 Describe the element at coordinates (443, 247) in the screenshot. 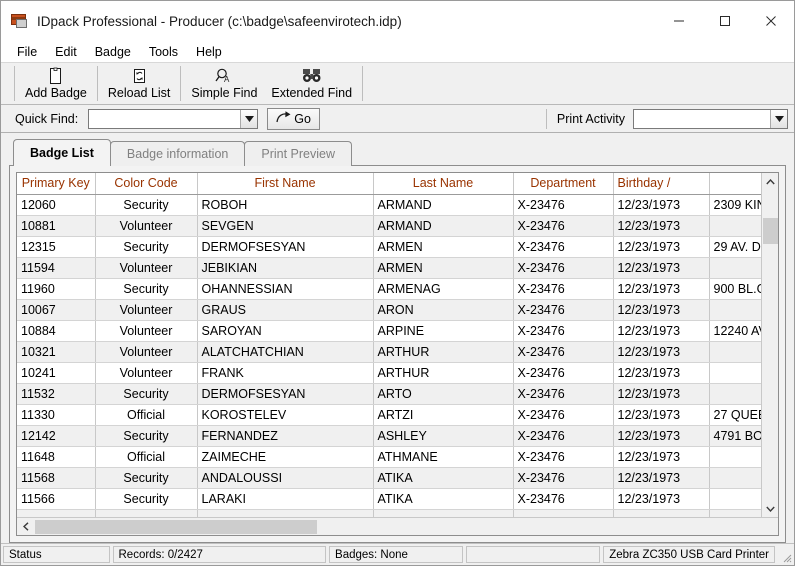

I see `cell-last-name: ARMEN` at that location.